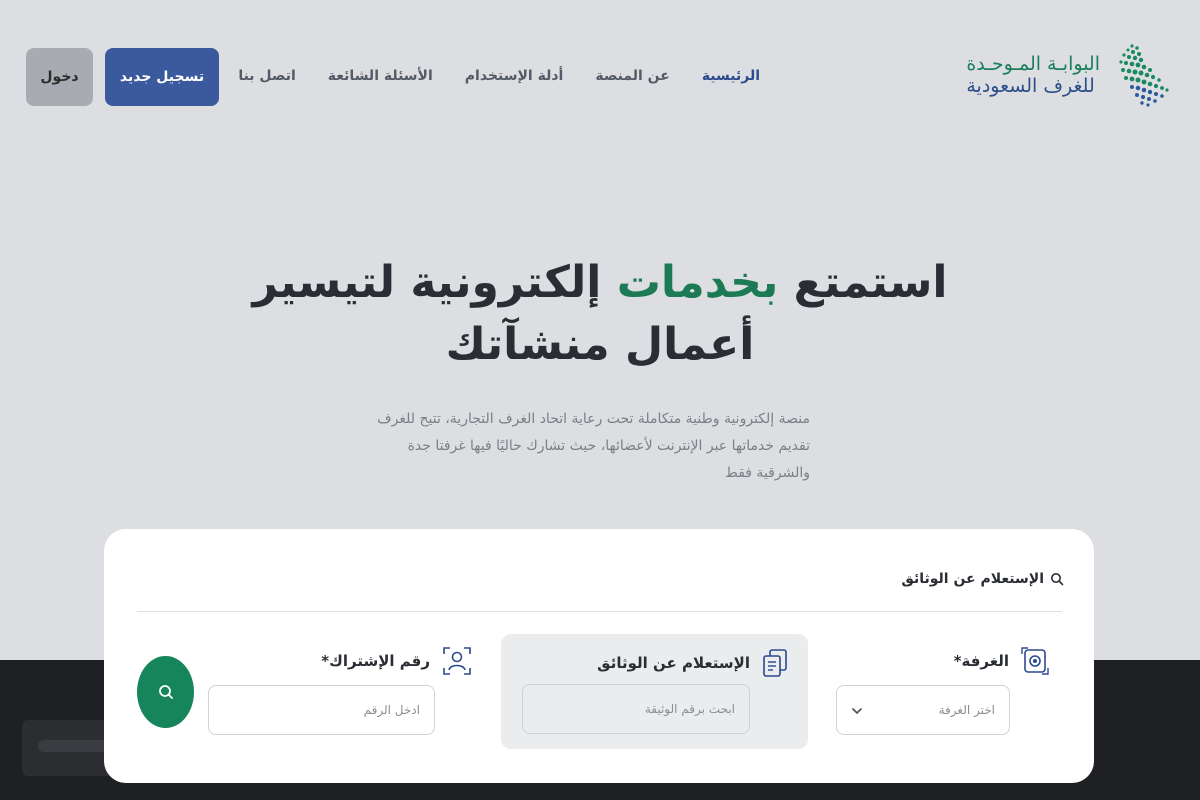 The image size is (1200, 800). I want to click on chamber-label-text: الغرفة*, so click(981, 661).